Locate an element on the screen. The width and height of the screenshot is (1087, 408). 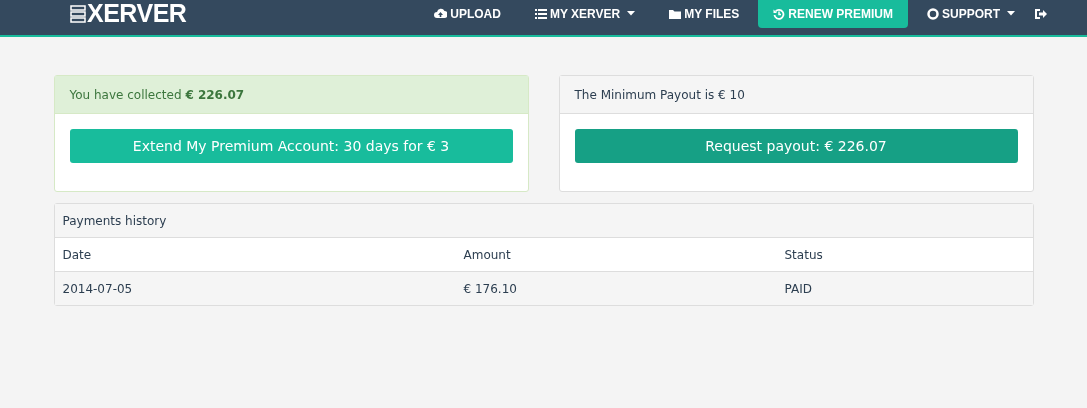
server-stack-icon is located at coordinates (78, 13).